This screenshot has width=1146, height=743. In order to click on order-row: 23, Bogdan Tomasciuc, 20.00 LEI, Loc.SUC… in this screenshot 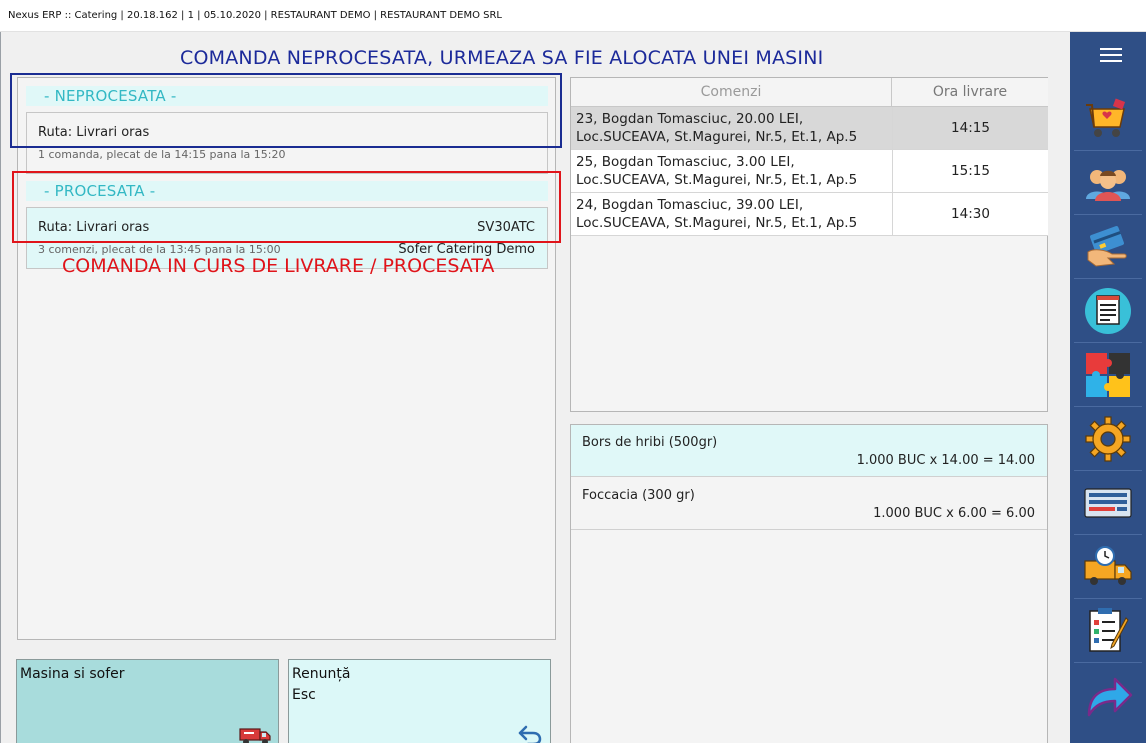, I will do `click(809, 128)`.